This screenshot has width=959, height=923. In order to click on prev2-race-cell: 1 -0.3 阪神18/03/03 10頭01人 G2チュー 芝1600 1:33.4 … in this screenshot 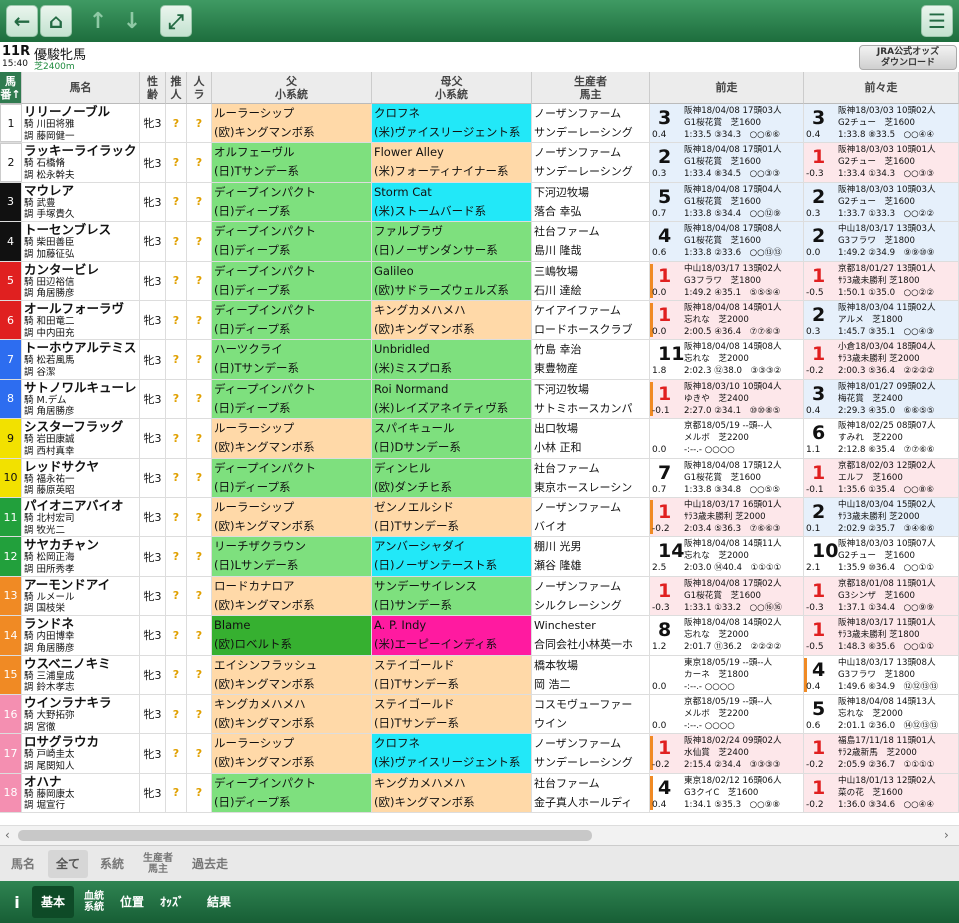, I will do `click(881, 162)`.